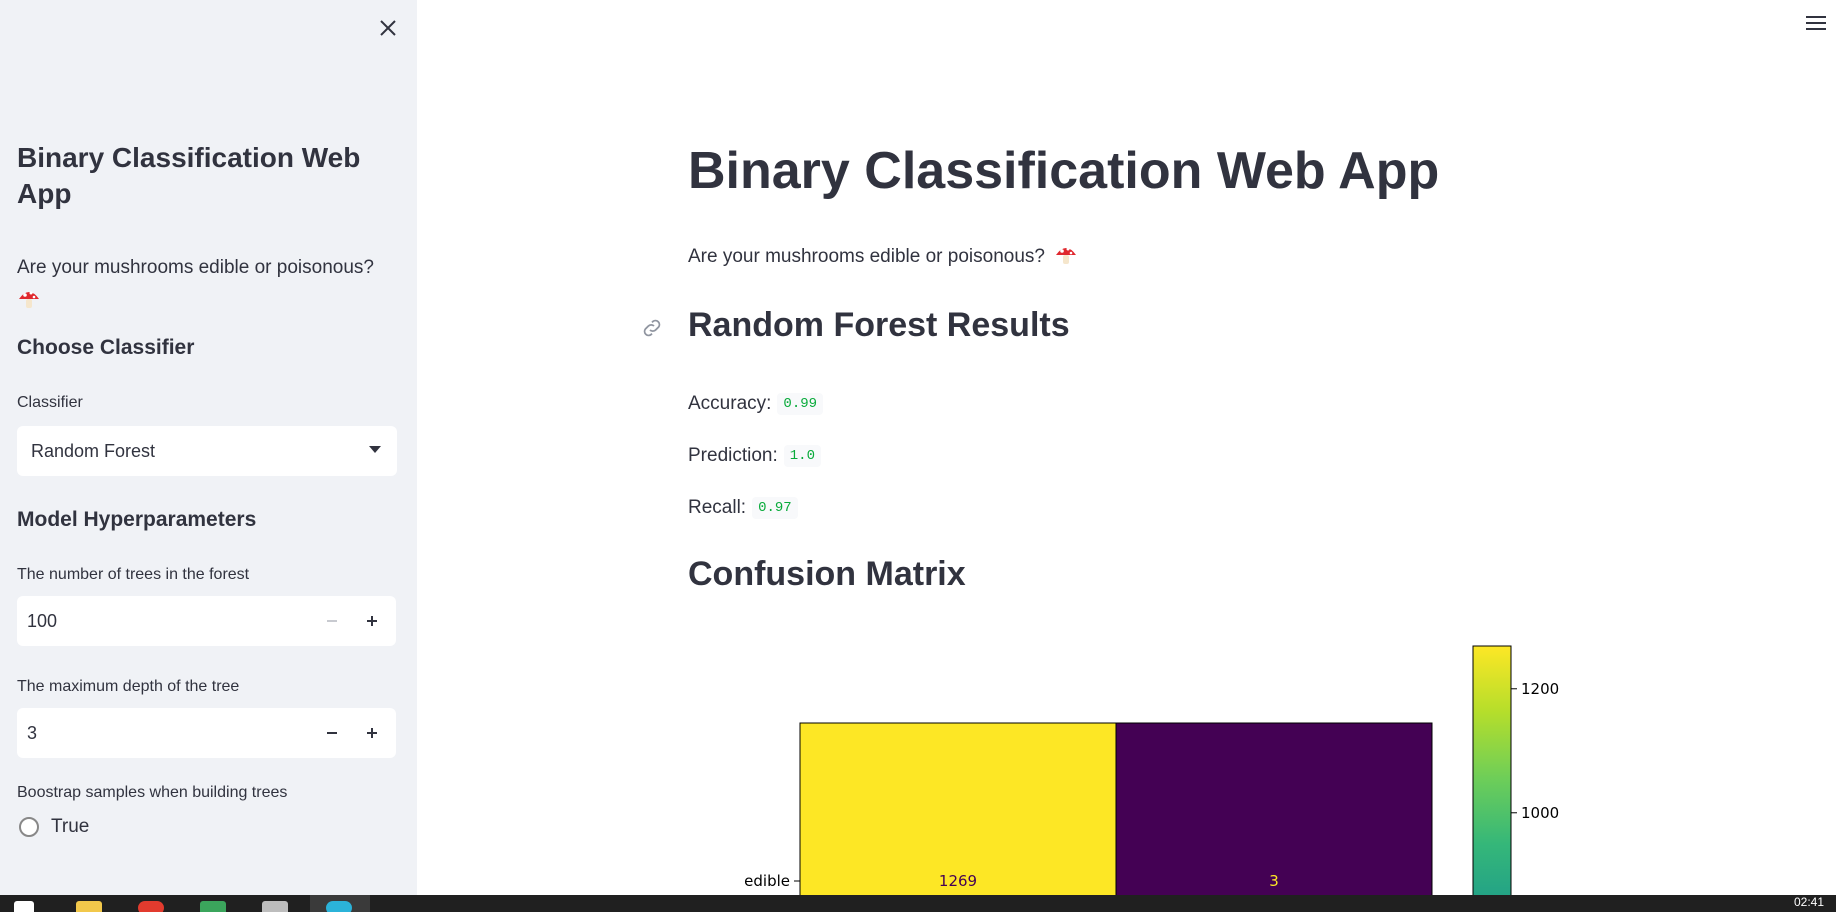 The image size is (1836, 912). What do you see at coordinates (133, 574) in the screenshot?
I see `n-trees-label: The number of trees in the forest` at bounding box center [133, 574].